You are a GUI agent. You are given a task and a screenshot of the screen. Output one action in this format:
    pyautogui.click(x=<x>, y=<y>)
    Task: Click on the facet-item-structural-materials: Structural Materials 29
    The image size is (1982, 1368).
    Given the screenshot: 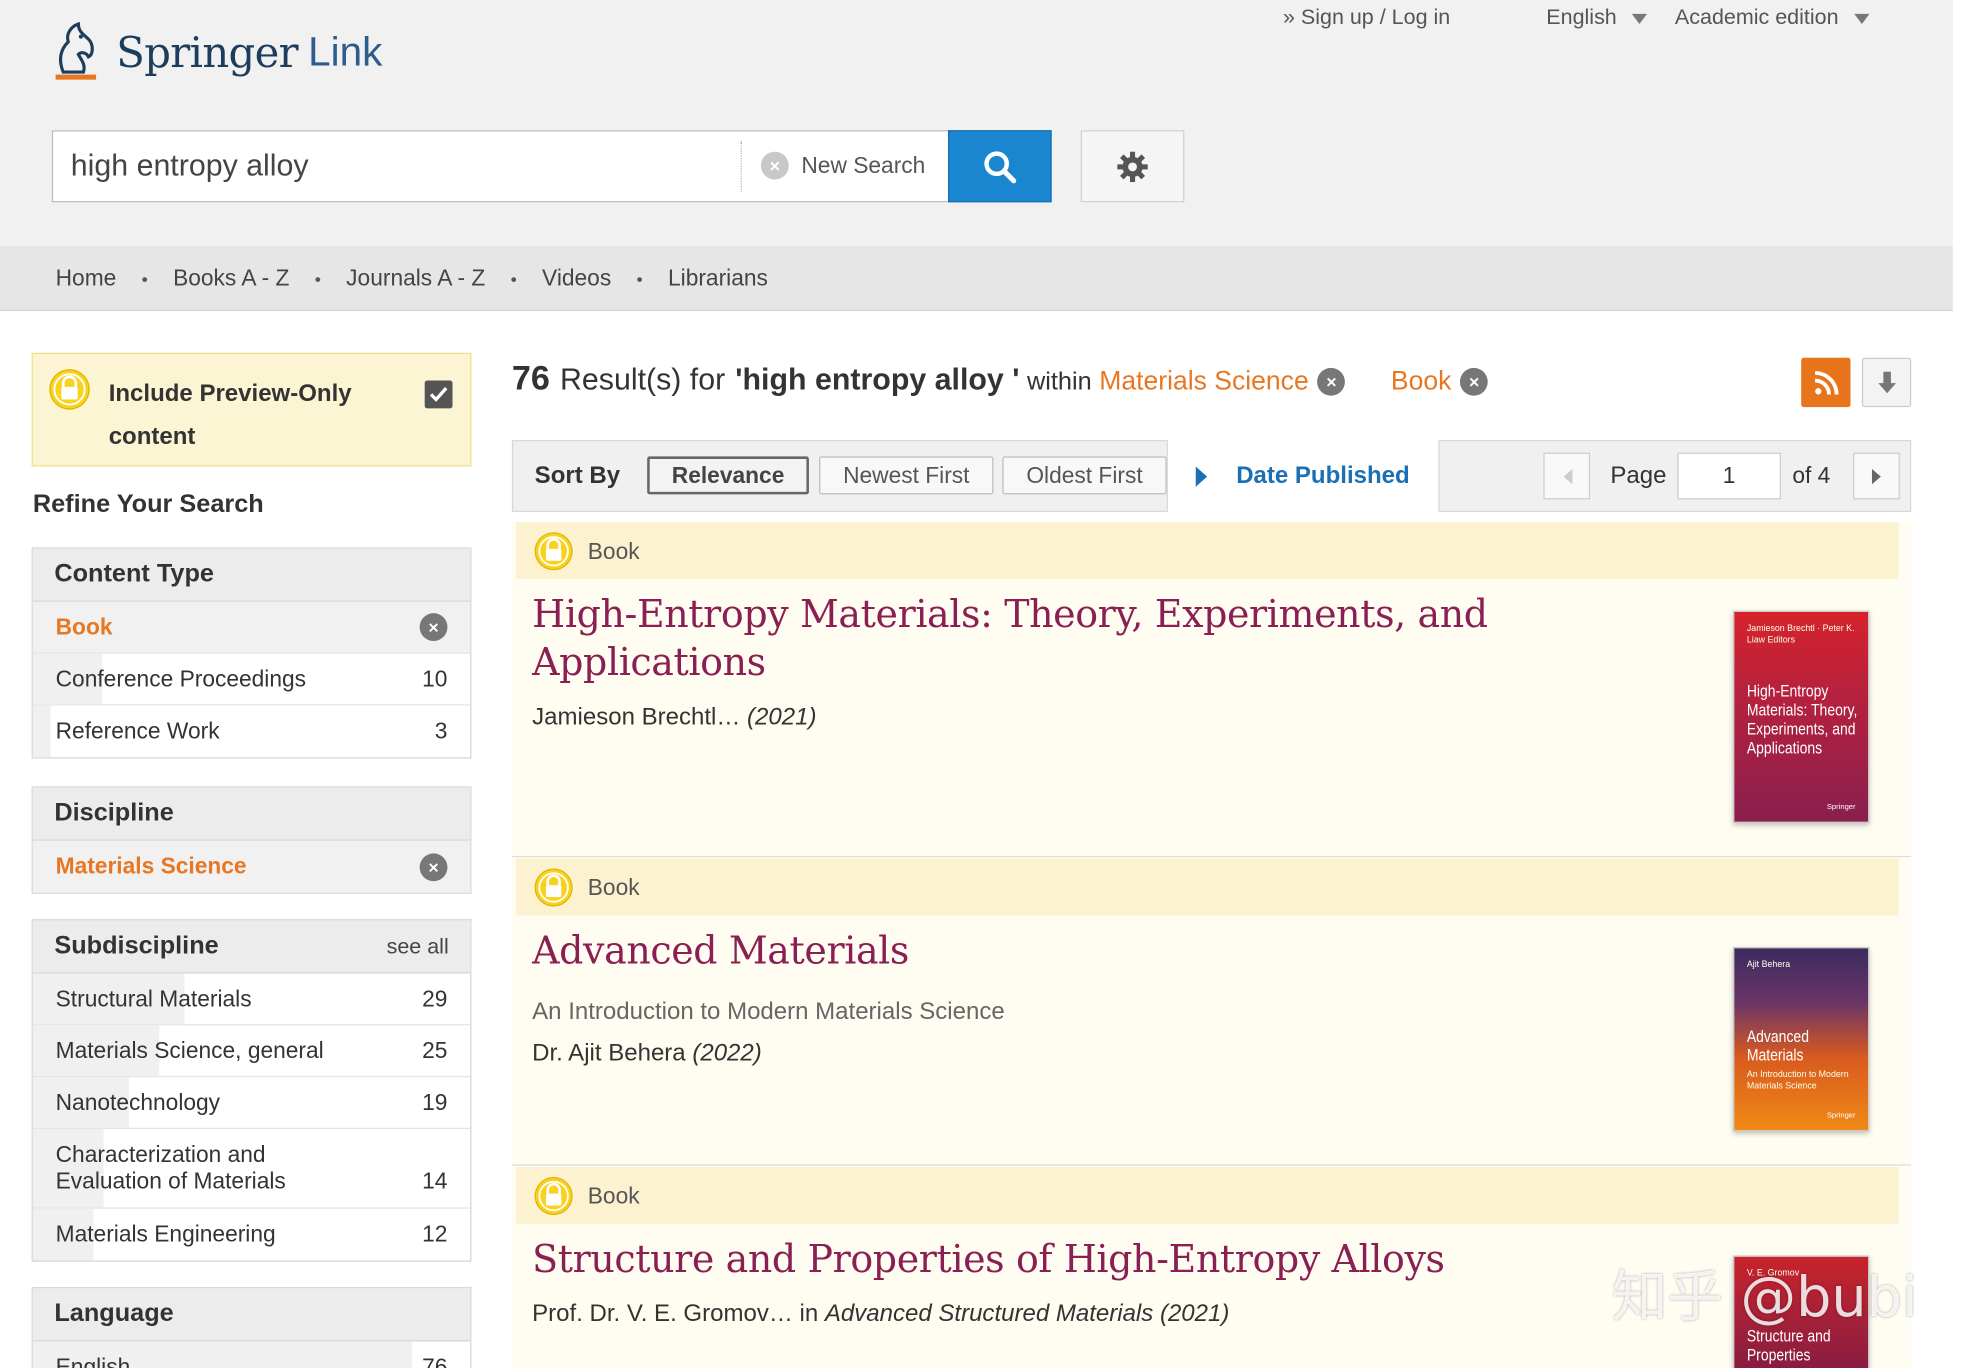 What is the action you would take?
    pyautogui.click(x=251, y=999)
    